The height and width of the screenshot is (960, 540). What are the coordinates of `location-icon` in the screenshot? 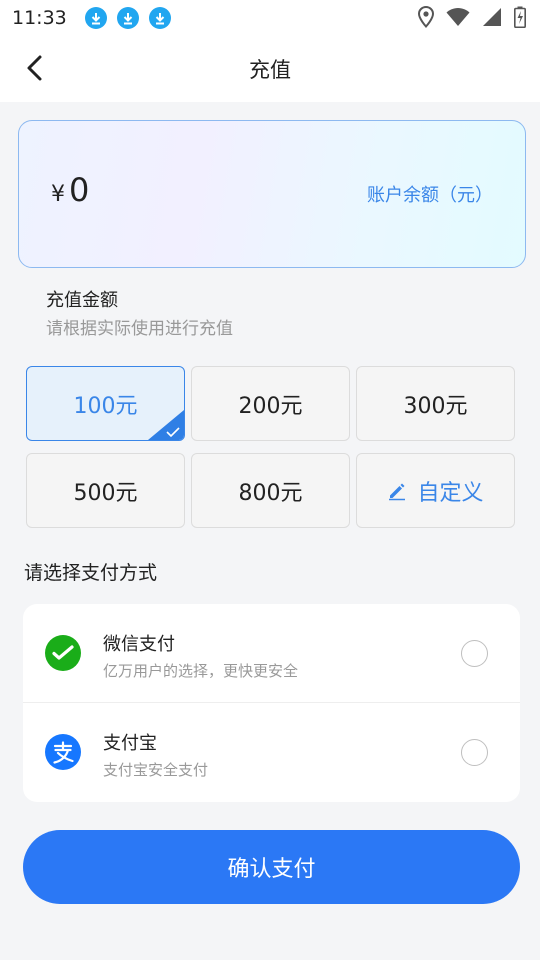 It's located at (426, 17).